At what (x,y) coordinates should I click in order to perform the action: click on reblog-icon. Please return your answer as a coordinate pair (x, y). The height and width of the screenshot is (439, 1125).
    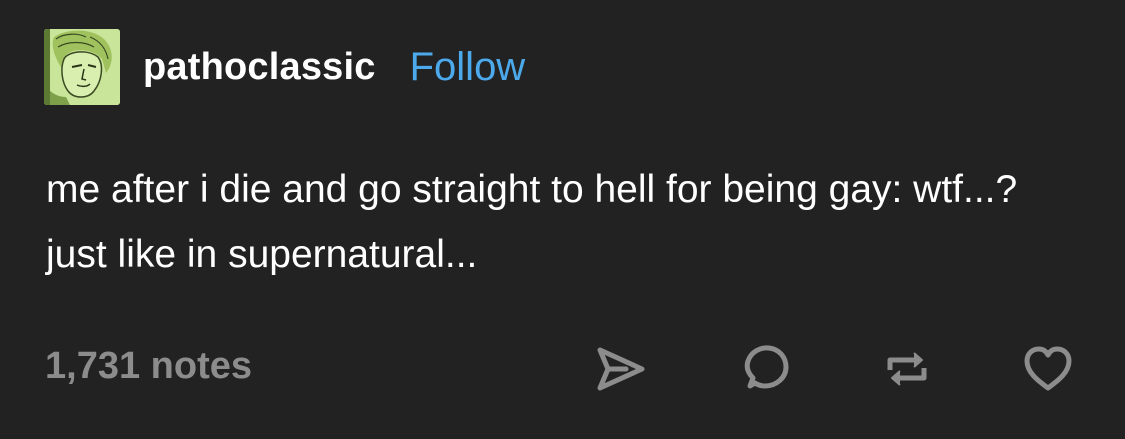
    Looking at the image, I should click on (907, 369).